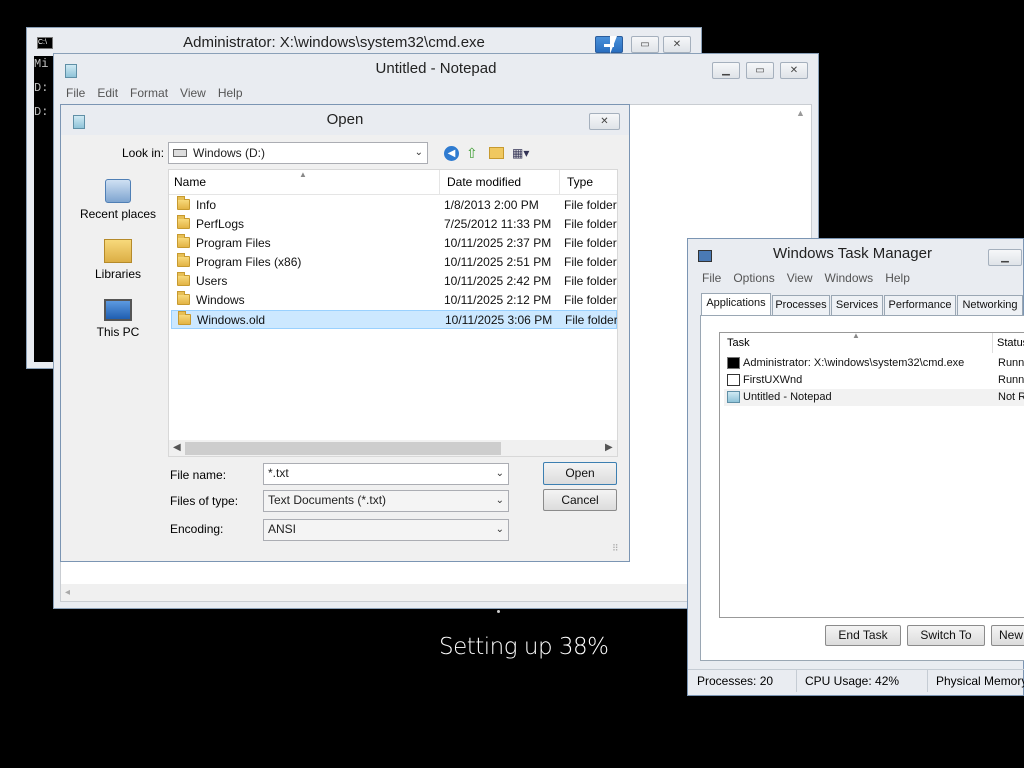 This screenshot has height=768, width=1024. Describe the element at coordinates (856, 335) in the screenshot. I see `sort-up-icon: ▲` at that location.